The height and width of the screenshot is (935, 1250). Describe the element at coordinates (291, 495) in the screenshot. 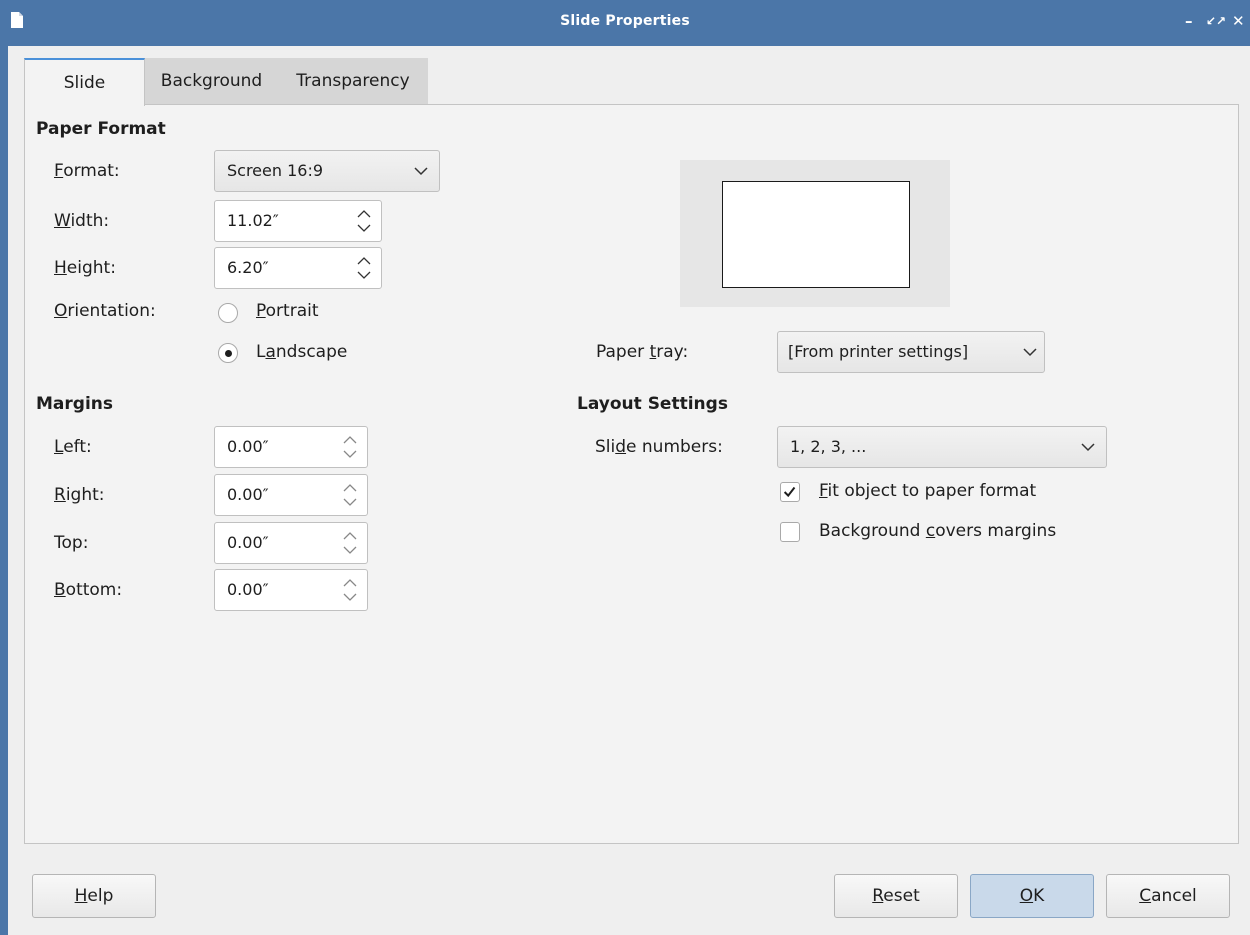

I see `margin-right-spinbox: 0.00″` at that location.